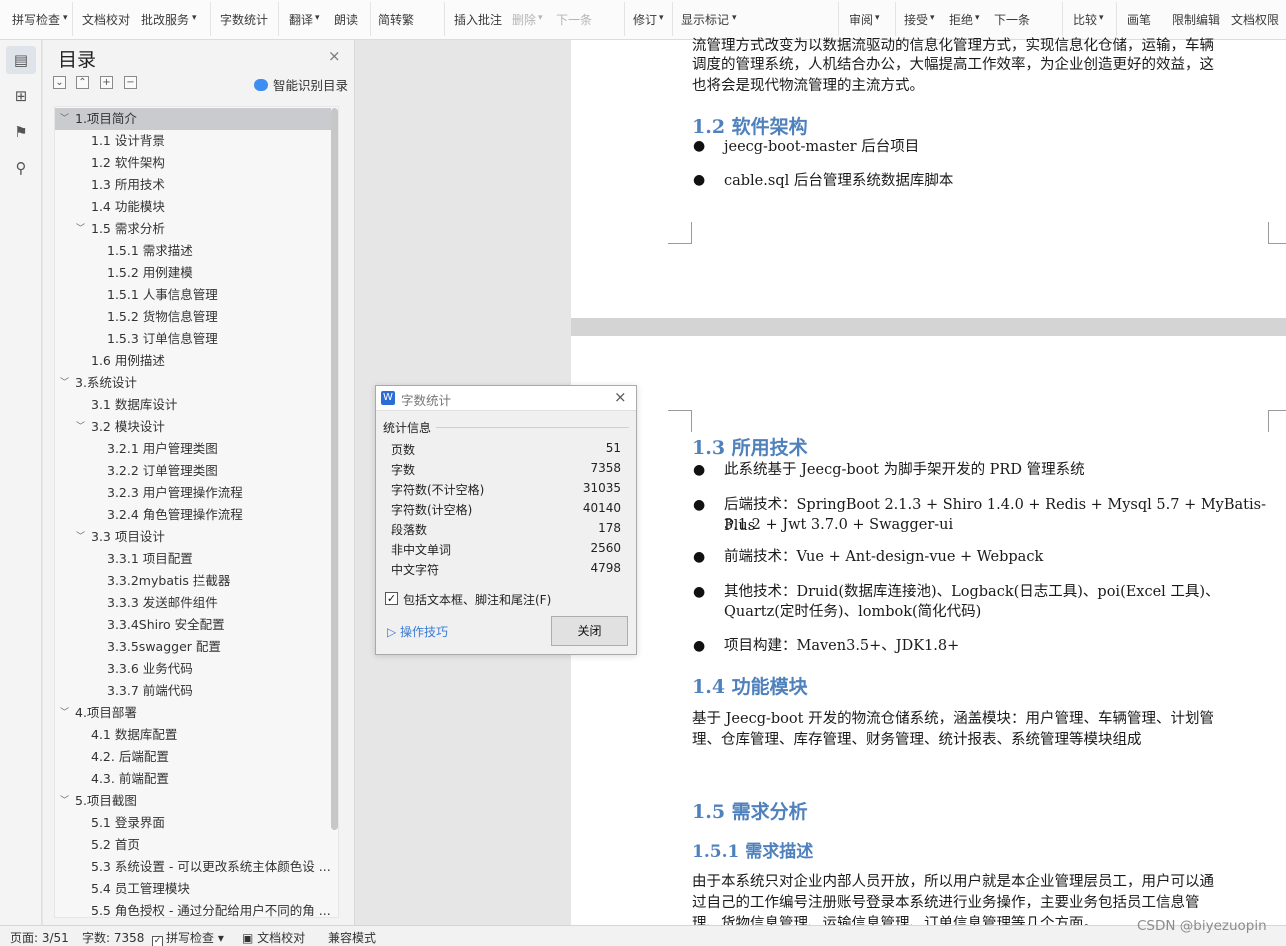 This screenshot has height=946, width=1286. What do you see at coordinates (605, 548) in the screenshot?
I see `stat-value: 2560` at bounding box center [605, 548].